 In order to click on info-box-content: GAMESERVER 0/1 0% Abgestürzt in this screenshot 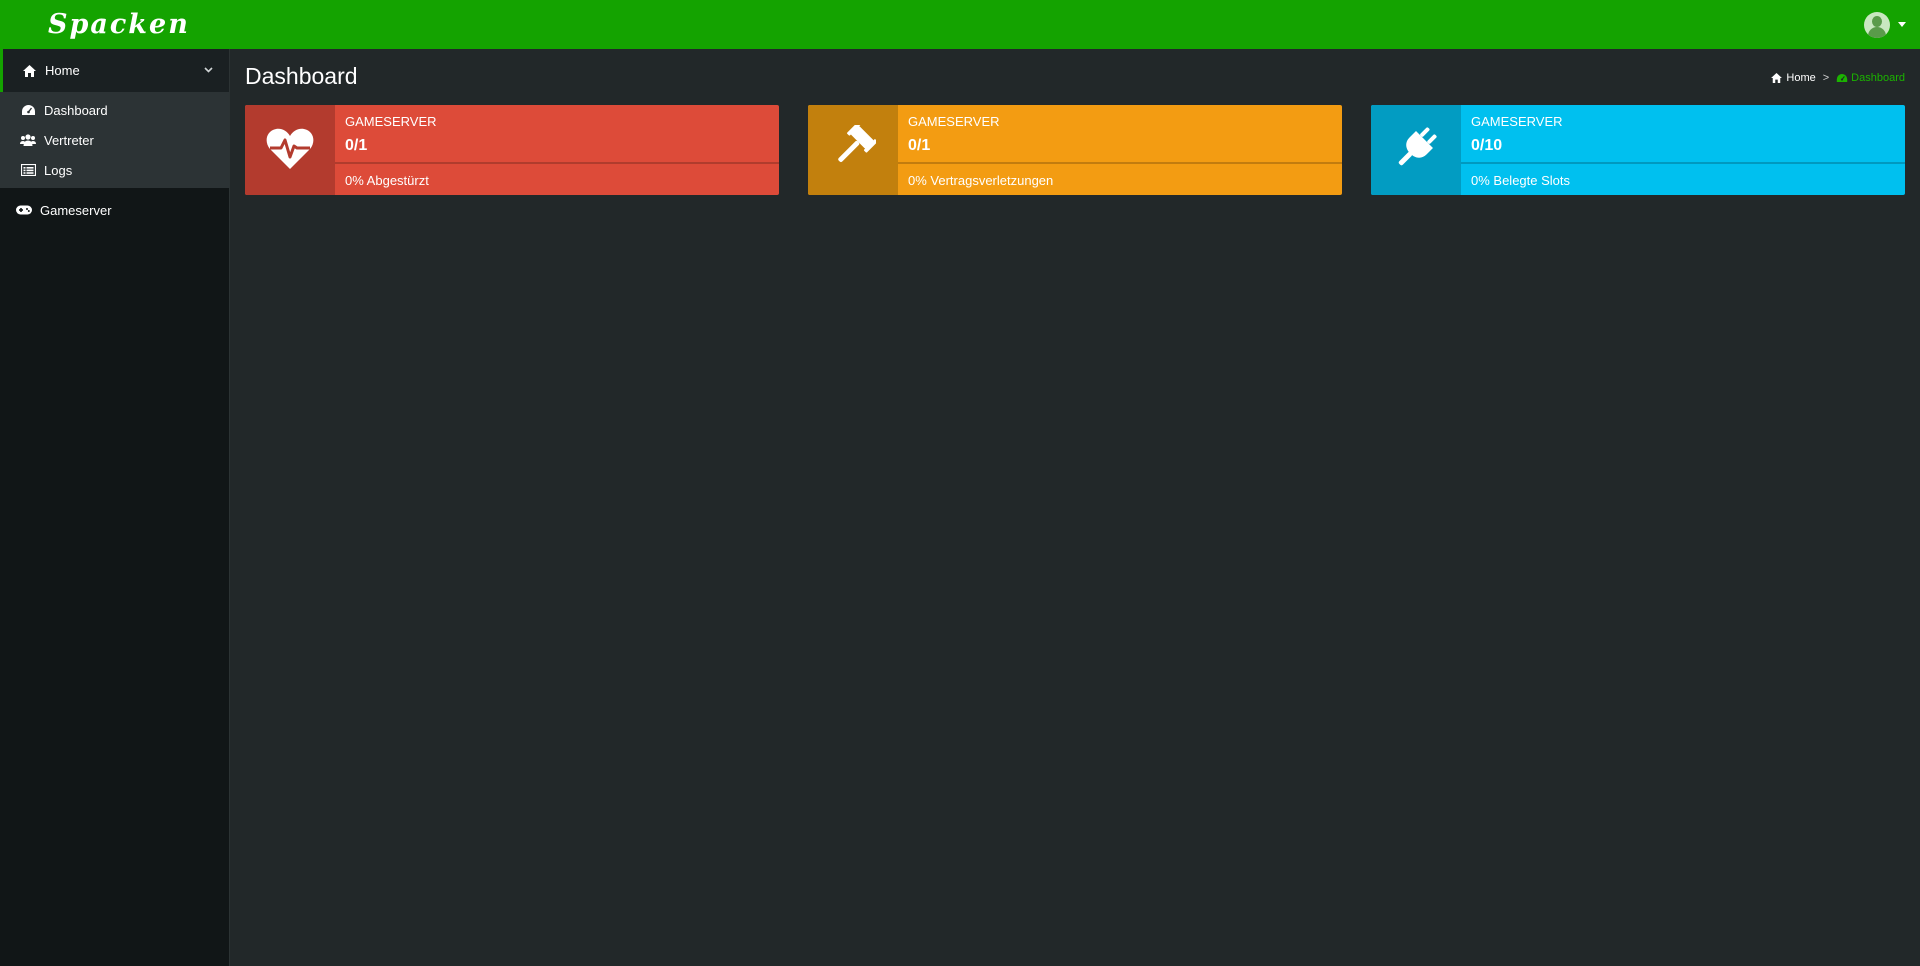, I will do `click(557, 150)`.